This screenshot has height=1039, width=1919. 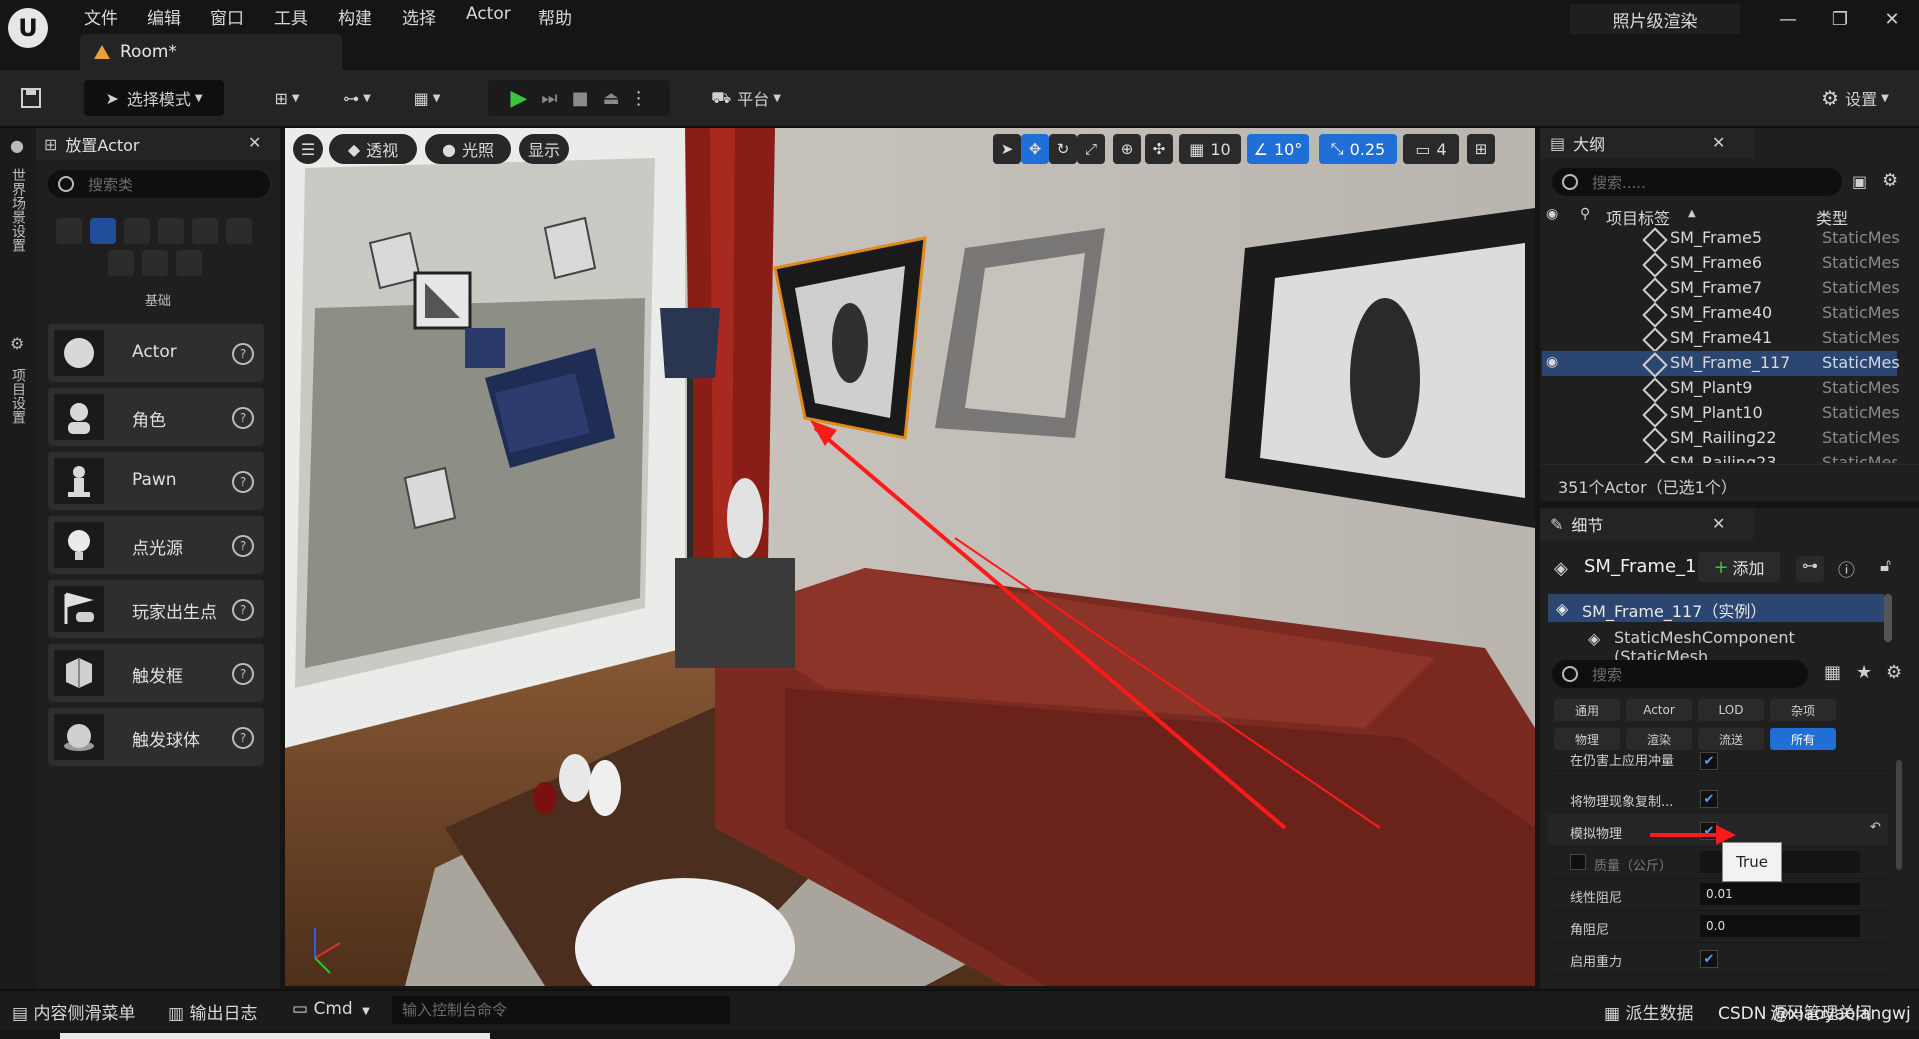 What do you see at coordinates (287, 98) in the screenshot?
I see `add-content-button: ⊞ ▼` at bounding box center [287, 98].